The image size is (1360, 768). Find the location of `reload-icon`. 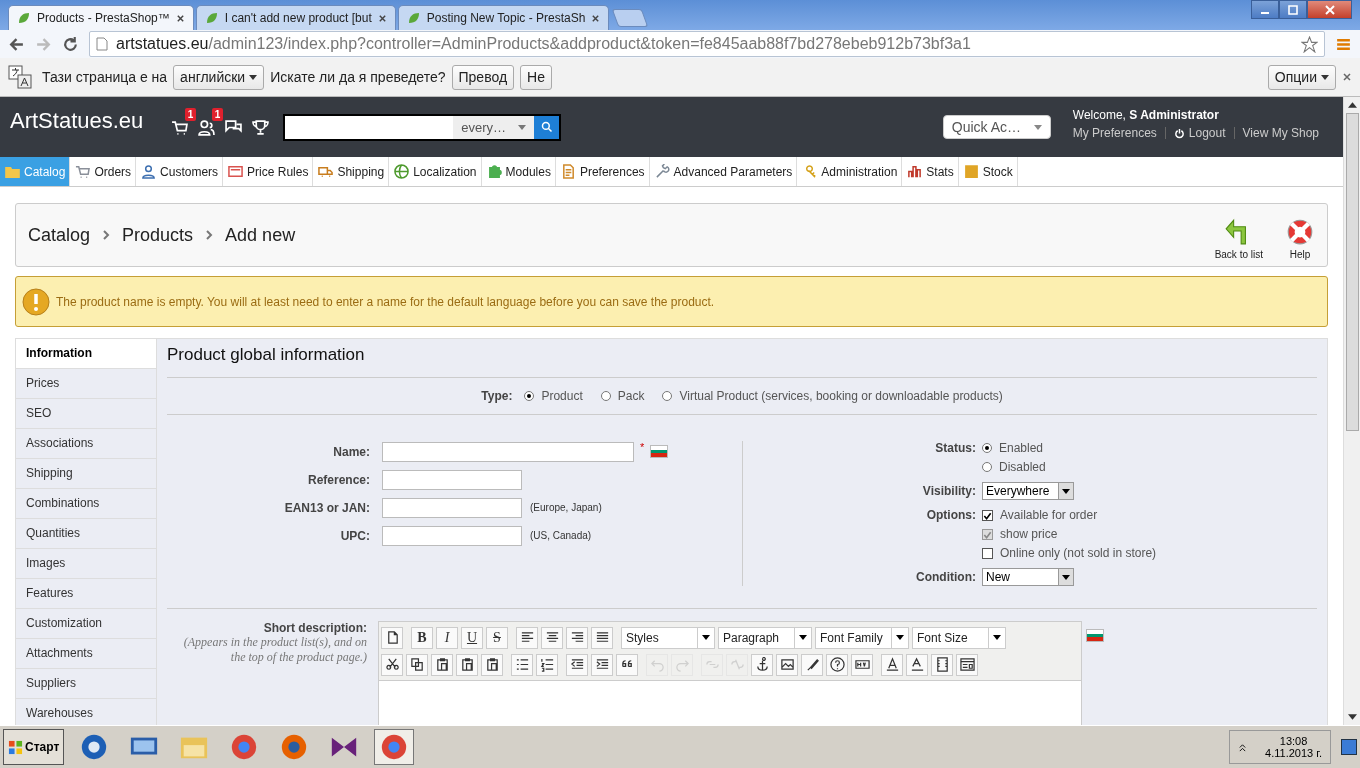

reload-icon is located at coordinates (70, 44).